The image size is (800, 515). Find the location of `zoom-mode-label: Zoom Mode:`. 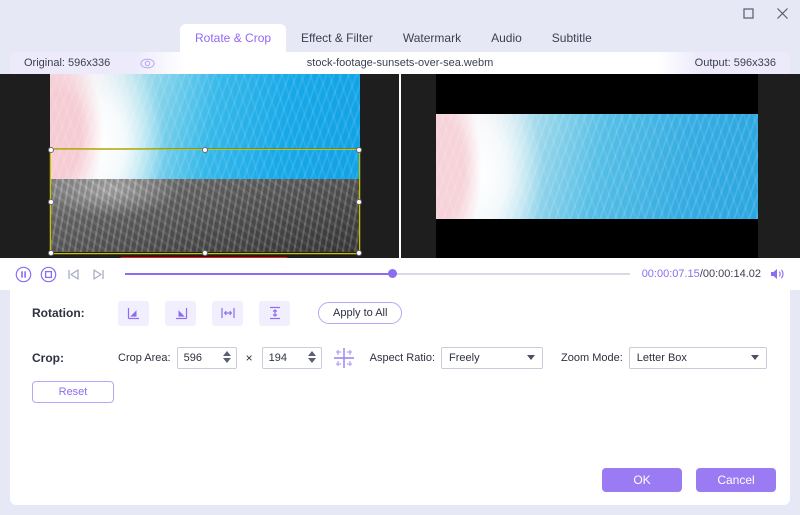

zoom-mode-label: Zoom Mode: is located at coordinates (592, 358).